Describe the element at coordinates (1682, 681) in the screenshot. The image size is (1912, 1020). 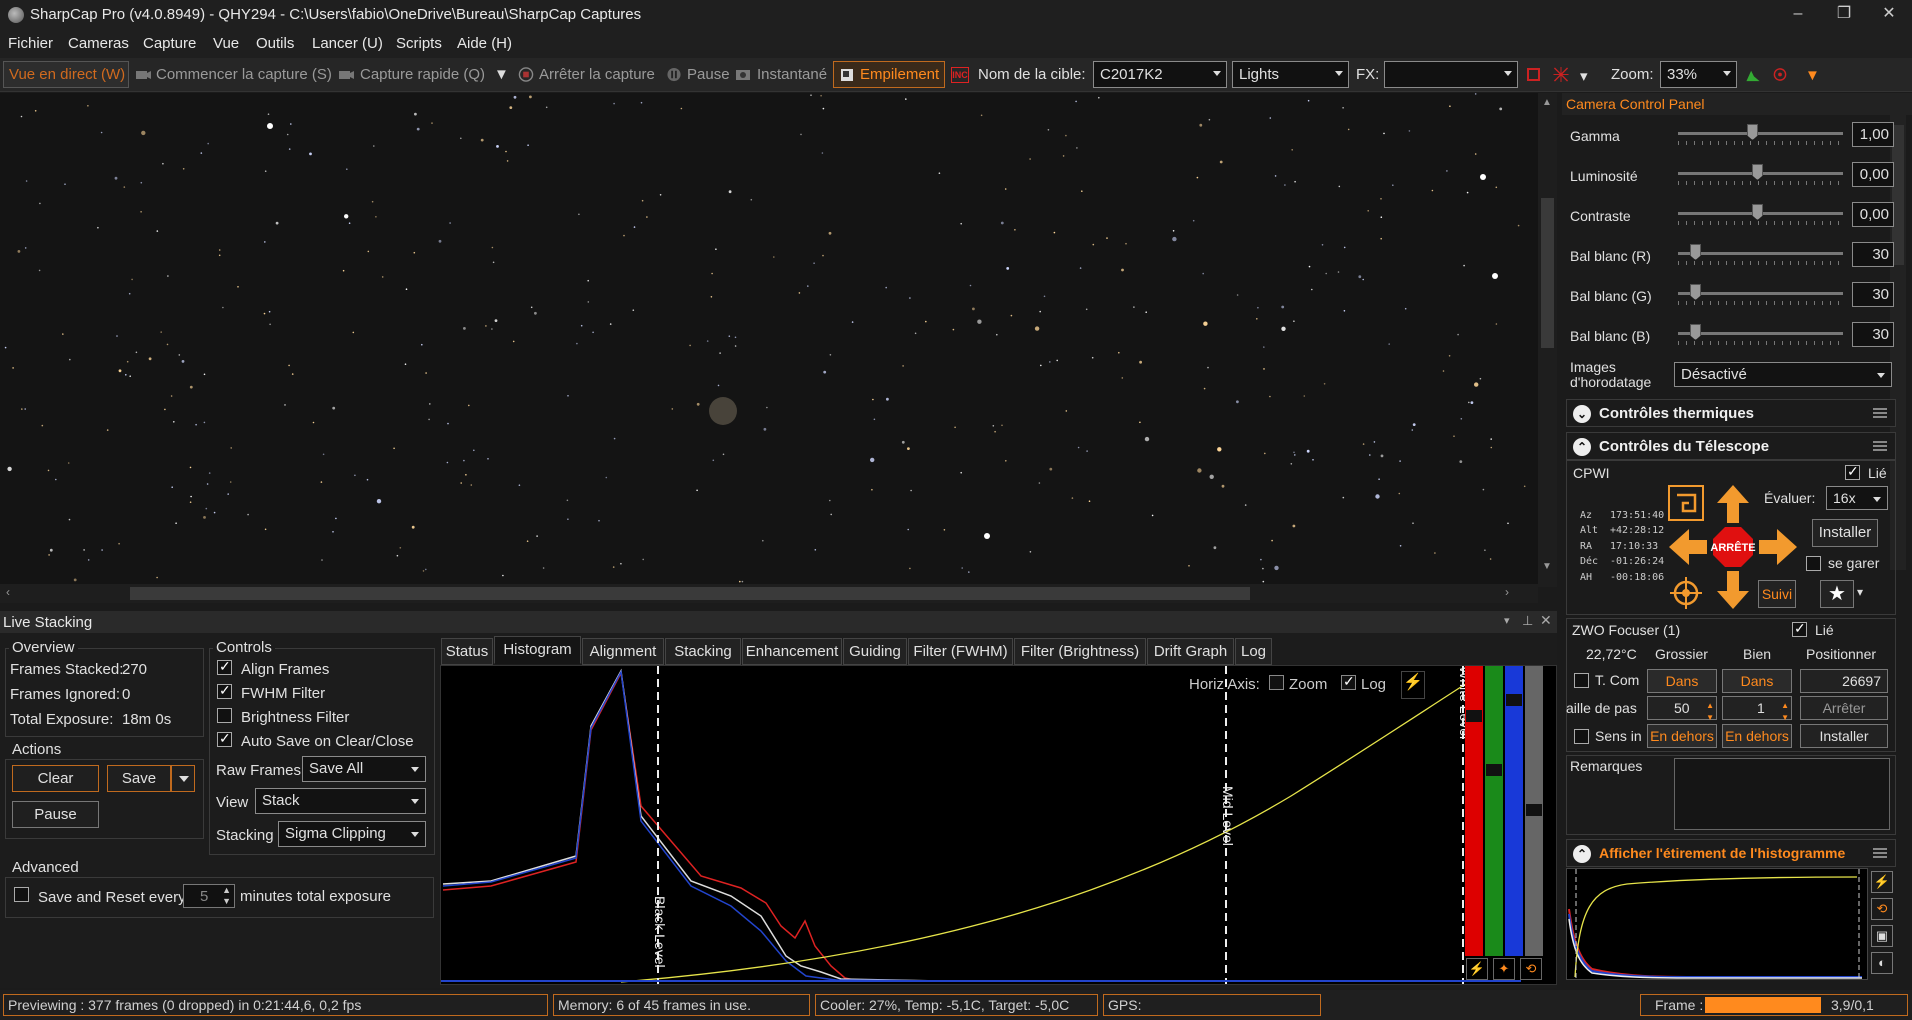
I see `coarse-in-button: Dans` at that location.